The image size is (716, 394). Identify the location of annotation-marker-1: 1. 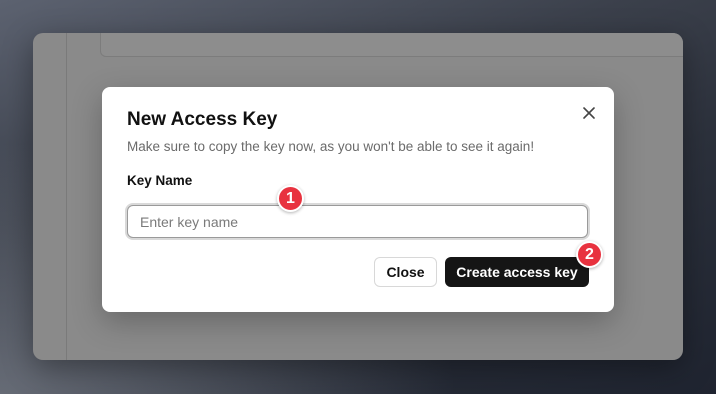
(290, 198).